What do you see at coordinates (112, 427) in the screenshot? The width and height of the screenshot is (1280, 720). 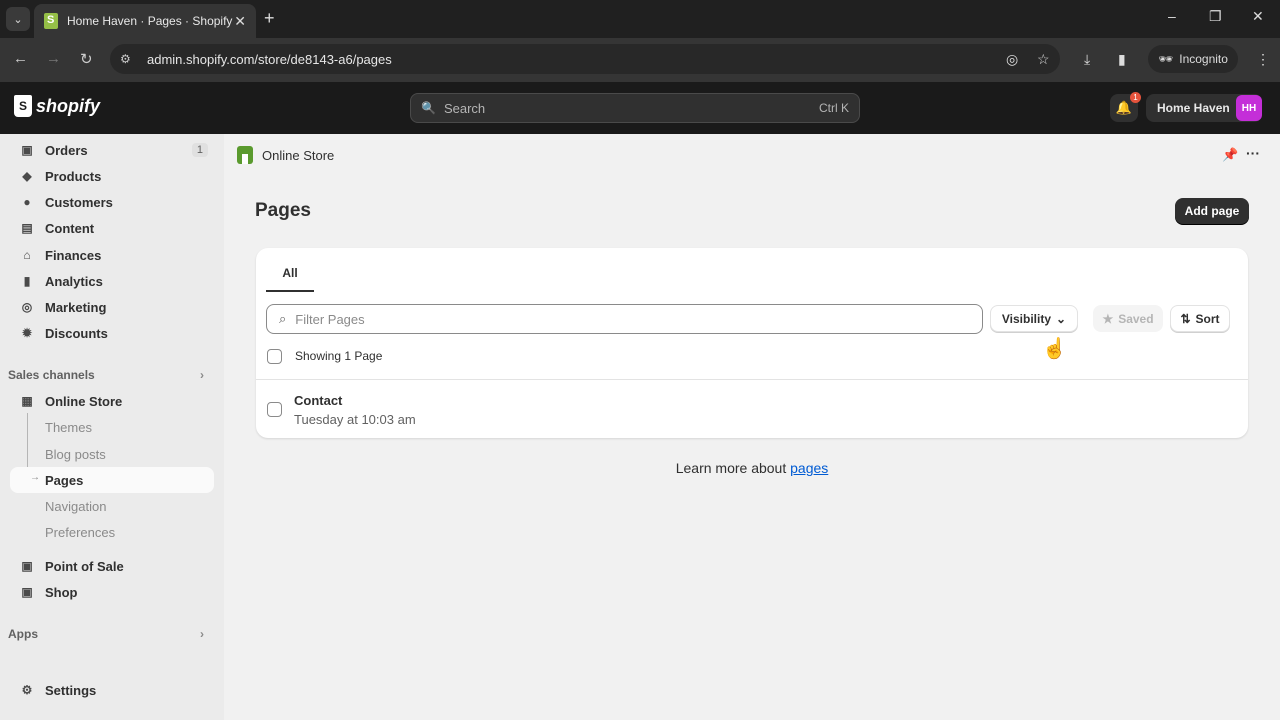 I see `sidebar-subitem-themes: Themes` at bounding box center [112, 427].